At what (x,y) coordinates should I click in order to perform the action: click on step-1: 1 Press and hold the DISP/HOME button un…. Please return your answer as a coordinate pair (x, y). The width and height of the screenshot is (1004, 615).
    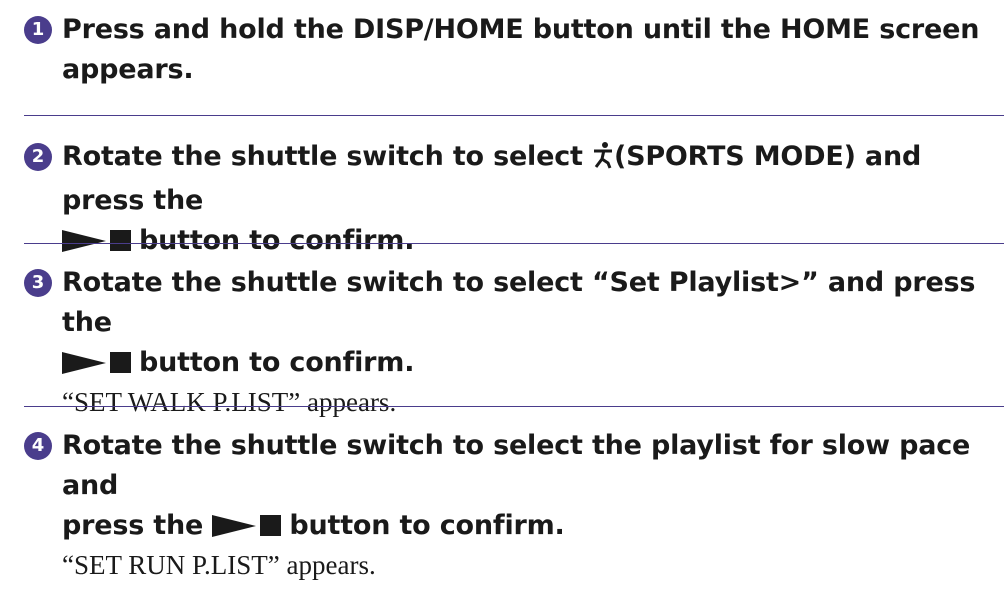
    Looking at the image, I should click on (502, 50).